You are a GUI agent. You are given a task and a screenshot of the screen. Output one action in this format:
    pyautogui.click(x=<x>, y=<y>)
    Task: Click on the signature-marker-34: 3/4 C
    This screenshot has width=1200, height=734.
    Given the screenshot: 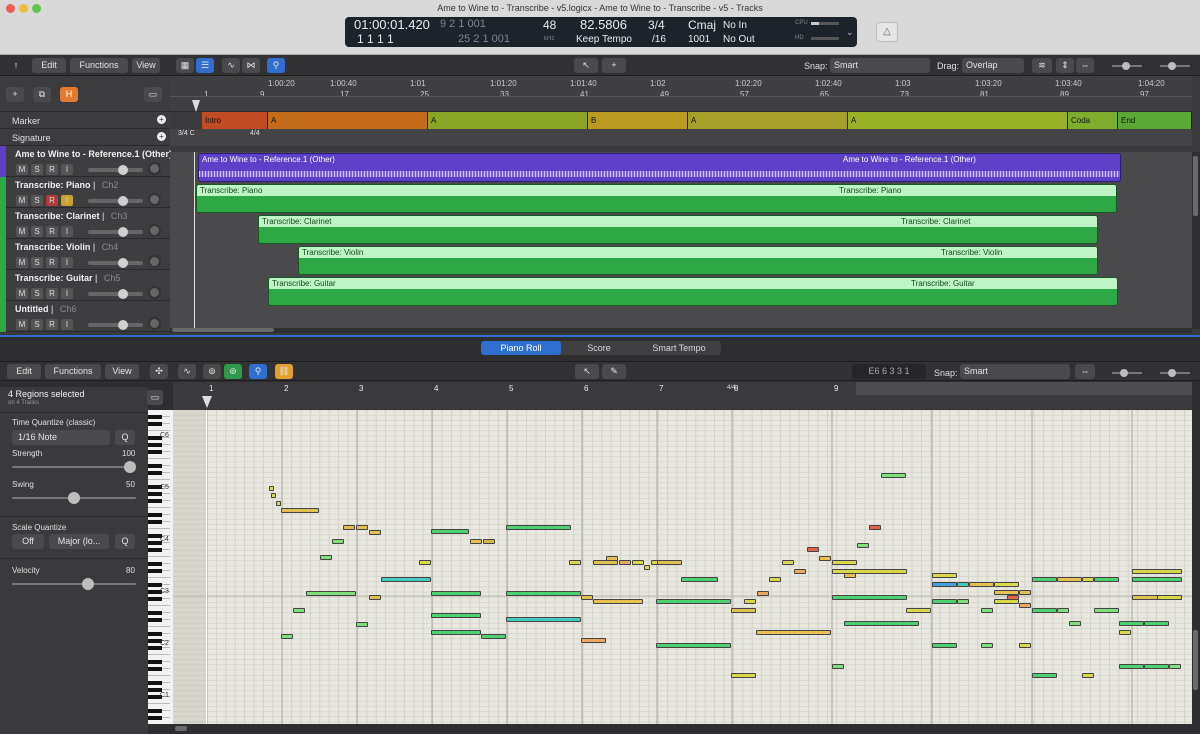 What is the action you would take?
    pyautogui.click(x=186, y=133)
    